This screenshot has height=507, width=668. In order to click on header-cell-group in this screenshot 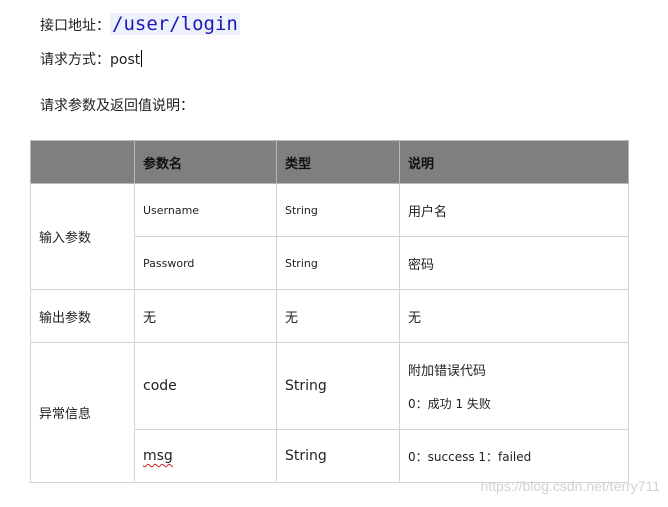, I will do `click(82, 162)`.